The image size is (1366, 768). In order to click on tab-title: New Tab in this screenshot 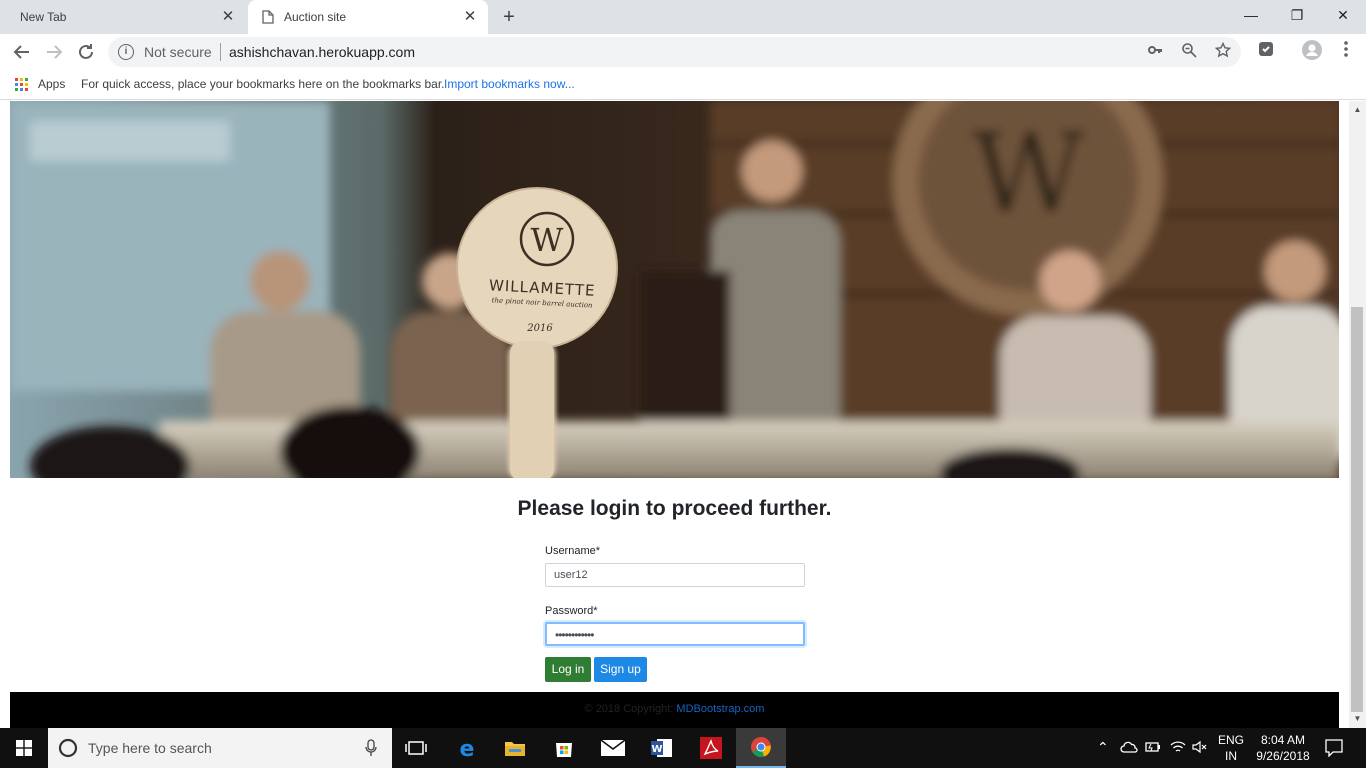, I will do `click(43, 17)`.